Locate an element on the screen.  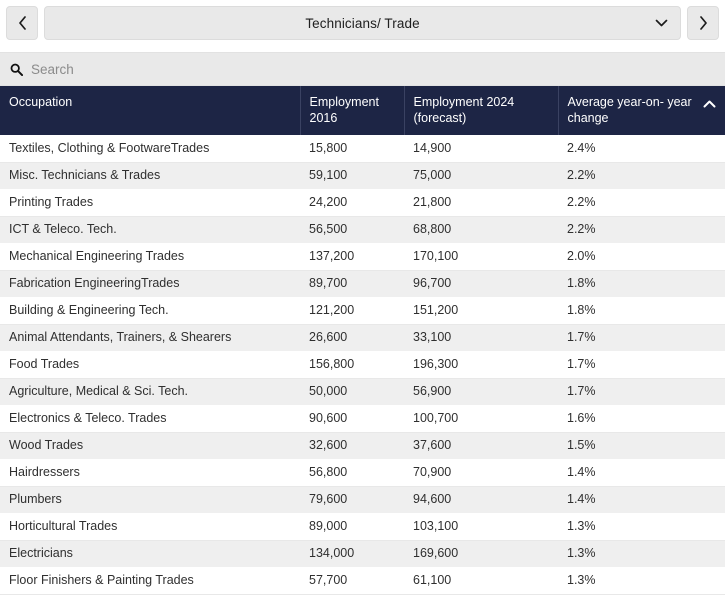
column-header-occupation: Occupation is located at coordinates (150, 111).